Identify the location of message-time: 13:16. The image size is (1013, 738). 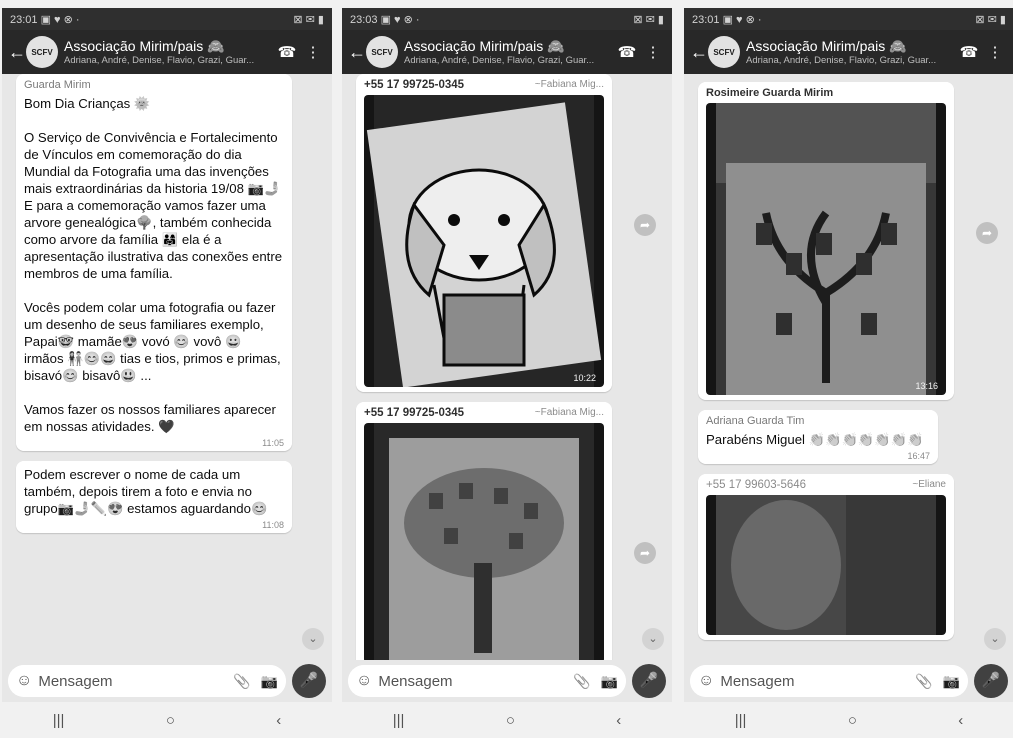
(926, 386).